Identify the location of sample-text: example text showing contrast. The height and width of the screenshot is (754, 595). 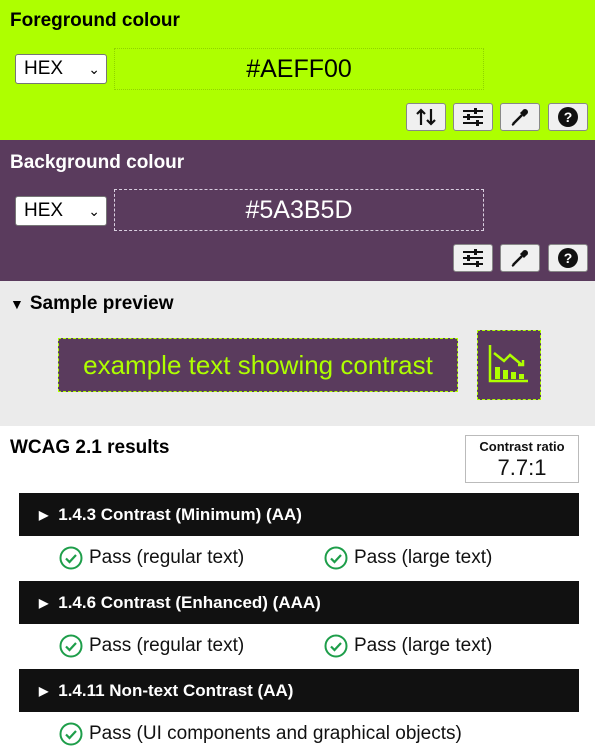
(258, 365).